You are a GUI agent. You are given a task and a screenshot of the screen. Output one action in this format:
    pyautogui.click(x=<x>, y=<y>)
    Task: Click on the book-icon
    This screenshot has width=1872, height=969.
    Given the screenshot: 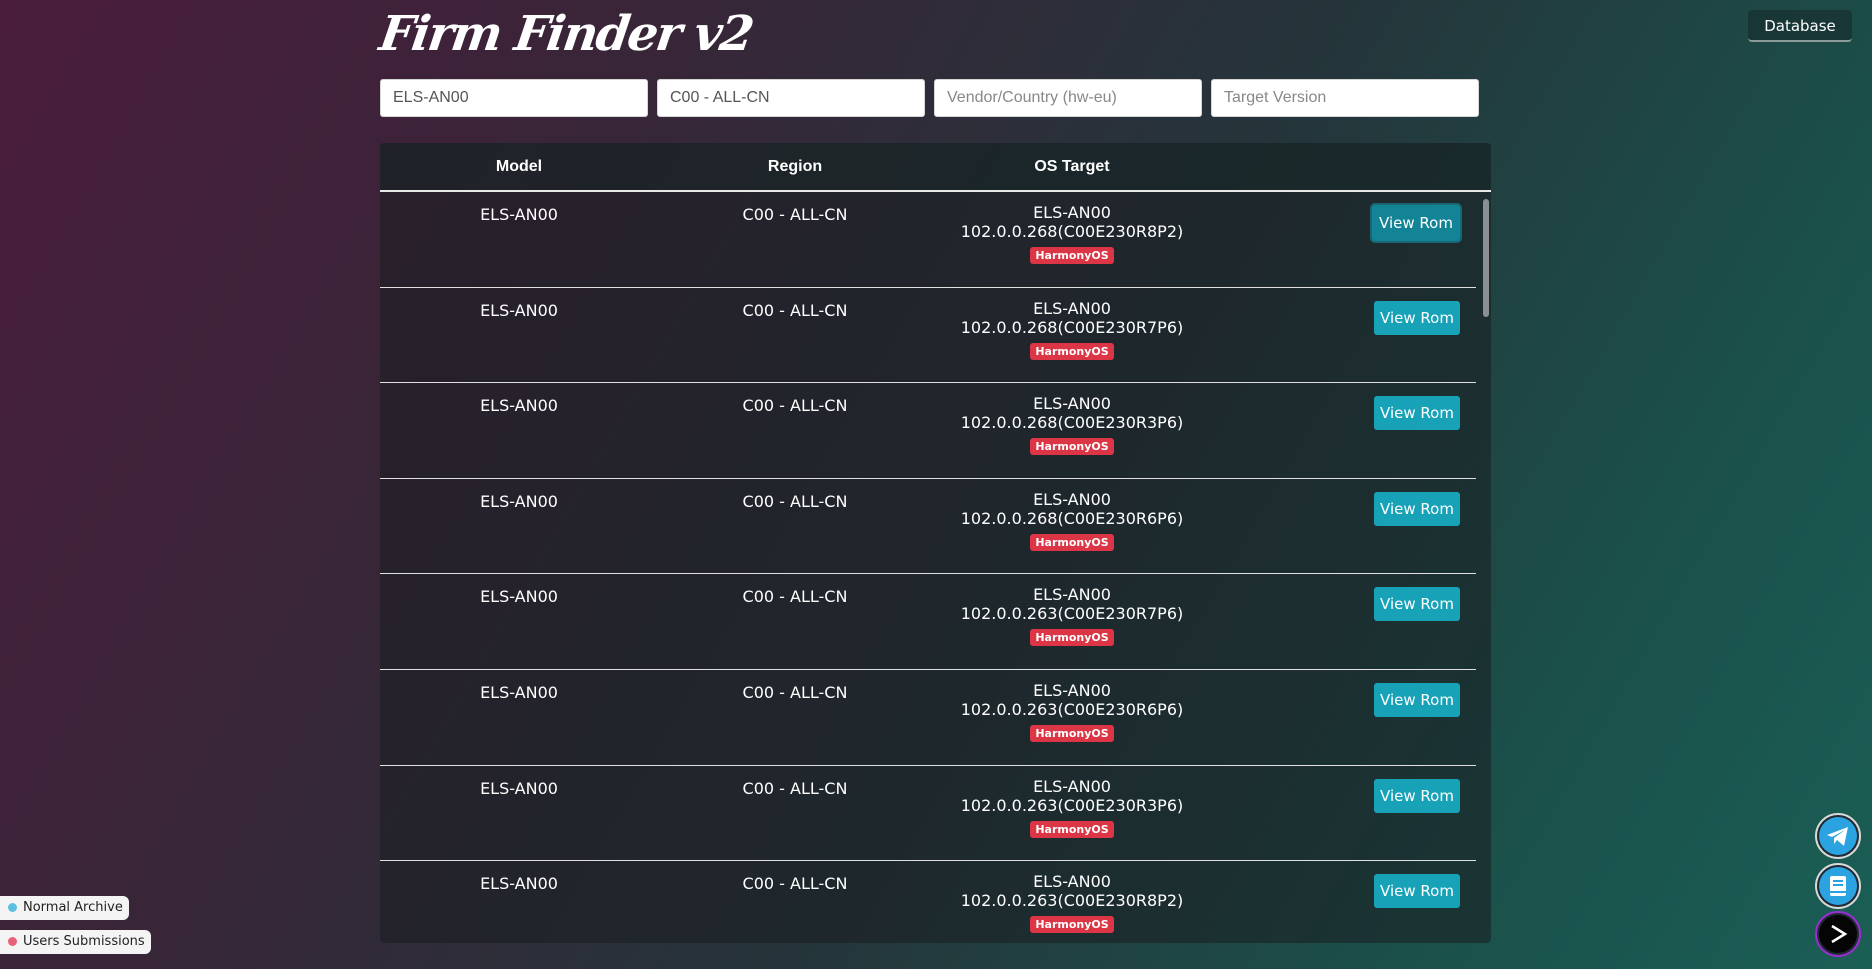 What is the action you would take?
    pyautogui.click(x=1838, y=886)
    